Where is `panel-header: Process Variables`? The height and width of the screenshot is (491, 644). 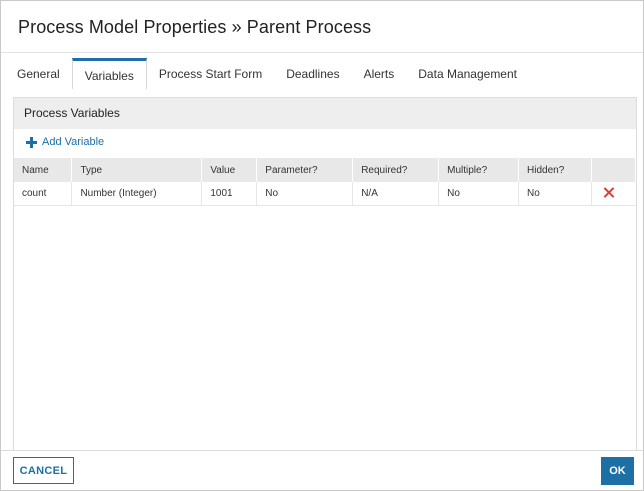
panel-header: Process Variables is located at coordinates (325, 113).